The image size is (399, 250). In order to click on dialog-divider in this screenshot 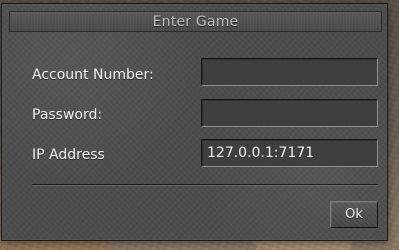, I will do `click(205, 185)`.